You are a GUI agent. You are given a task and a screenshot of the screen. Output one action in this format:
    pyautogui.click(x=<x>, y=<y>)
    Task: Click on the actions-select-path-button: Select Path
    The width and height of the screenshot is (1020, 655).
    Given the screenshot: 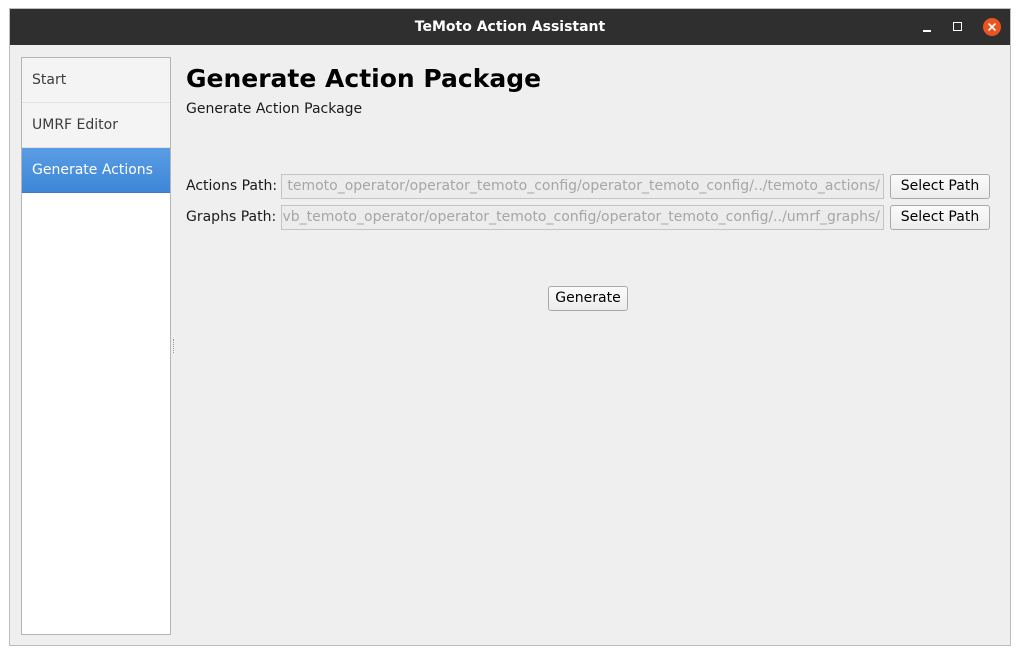 What is the action you would take?
    pyautogui.click(x=940, y=186)
    